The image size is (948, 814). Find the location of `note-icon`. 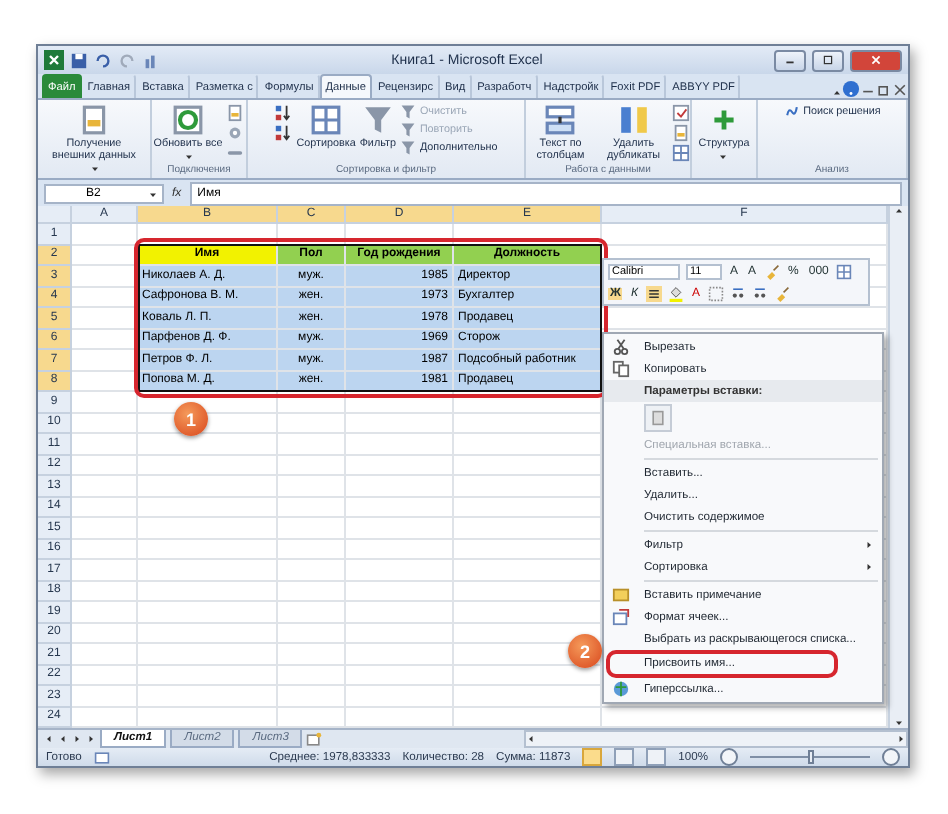

note-icon is located at coordinates (621, 595).